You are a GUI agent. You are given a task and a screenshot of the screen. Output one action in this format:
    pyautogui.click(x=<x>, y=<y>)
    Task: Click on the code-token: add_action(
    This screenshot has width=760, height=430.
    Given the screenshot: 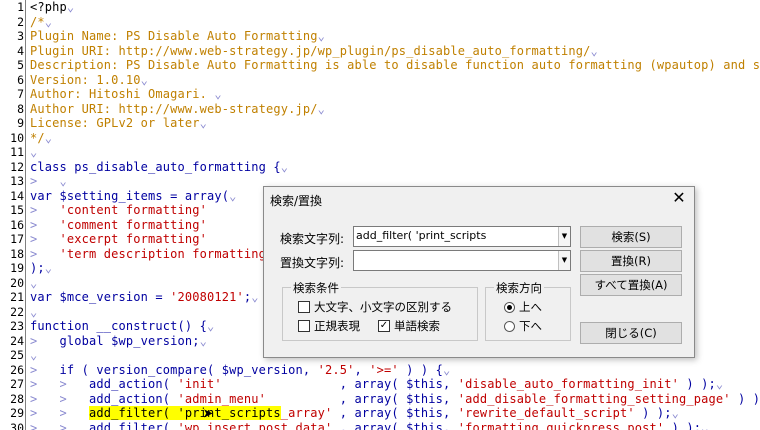 What is the action you would take?
    pyautogui.click(x=133, y=384)
    